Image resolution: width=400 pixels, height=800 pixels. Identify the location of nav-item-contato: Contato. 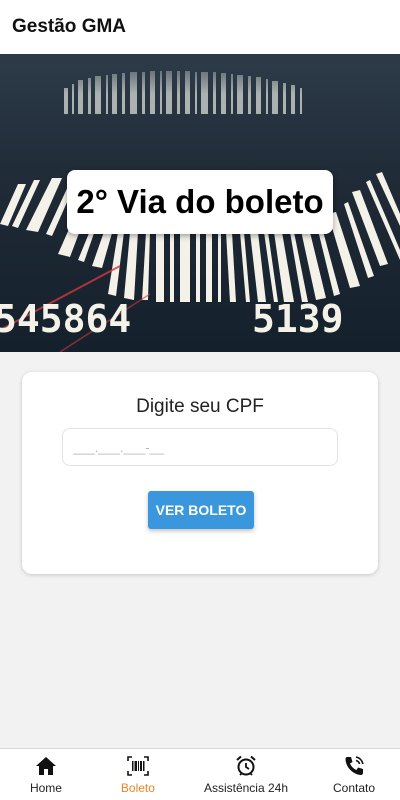
(354, 774).